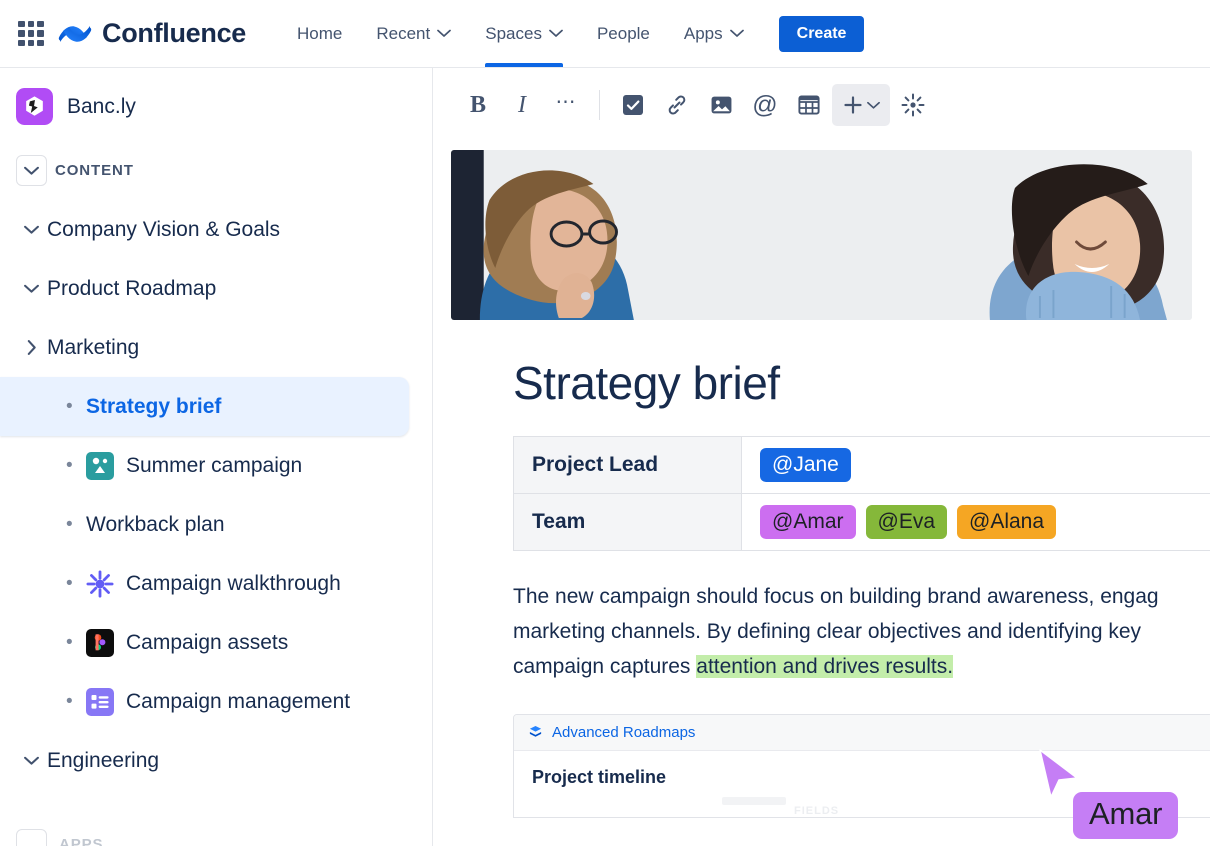 The image size is (1210, 846). I want to click on toolbar-divider, so click(599, 105).